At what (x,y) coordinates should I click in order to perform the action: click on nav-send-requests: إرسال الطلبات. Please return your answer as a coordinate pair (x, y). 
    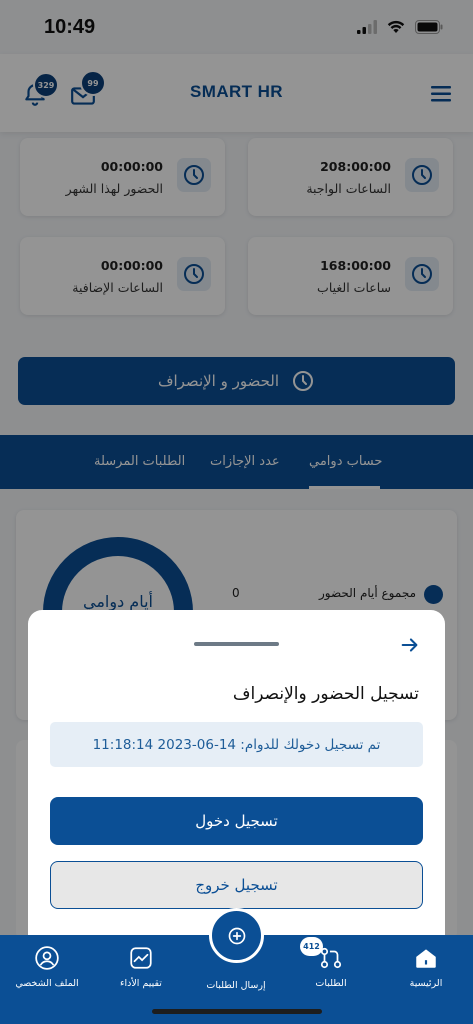
    Looking at the image, I should click on (236, 983).